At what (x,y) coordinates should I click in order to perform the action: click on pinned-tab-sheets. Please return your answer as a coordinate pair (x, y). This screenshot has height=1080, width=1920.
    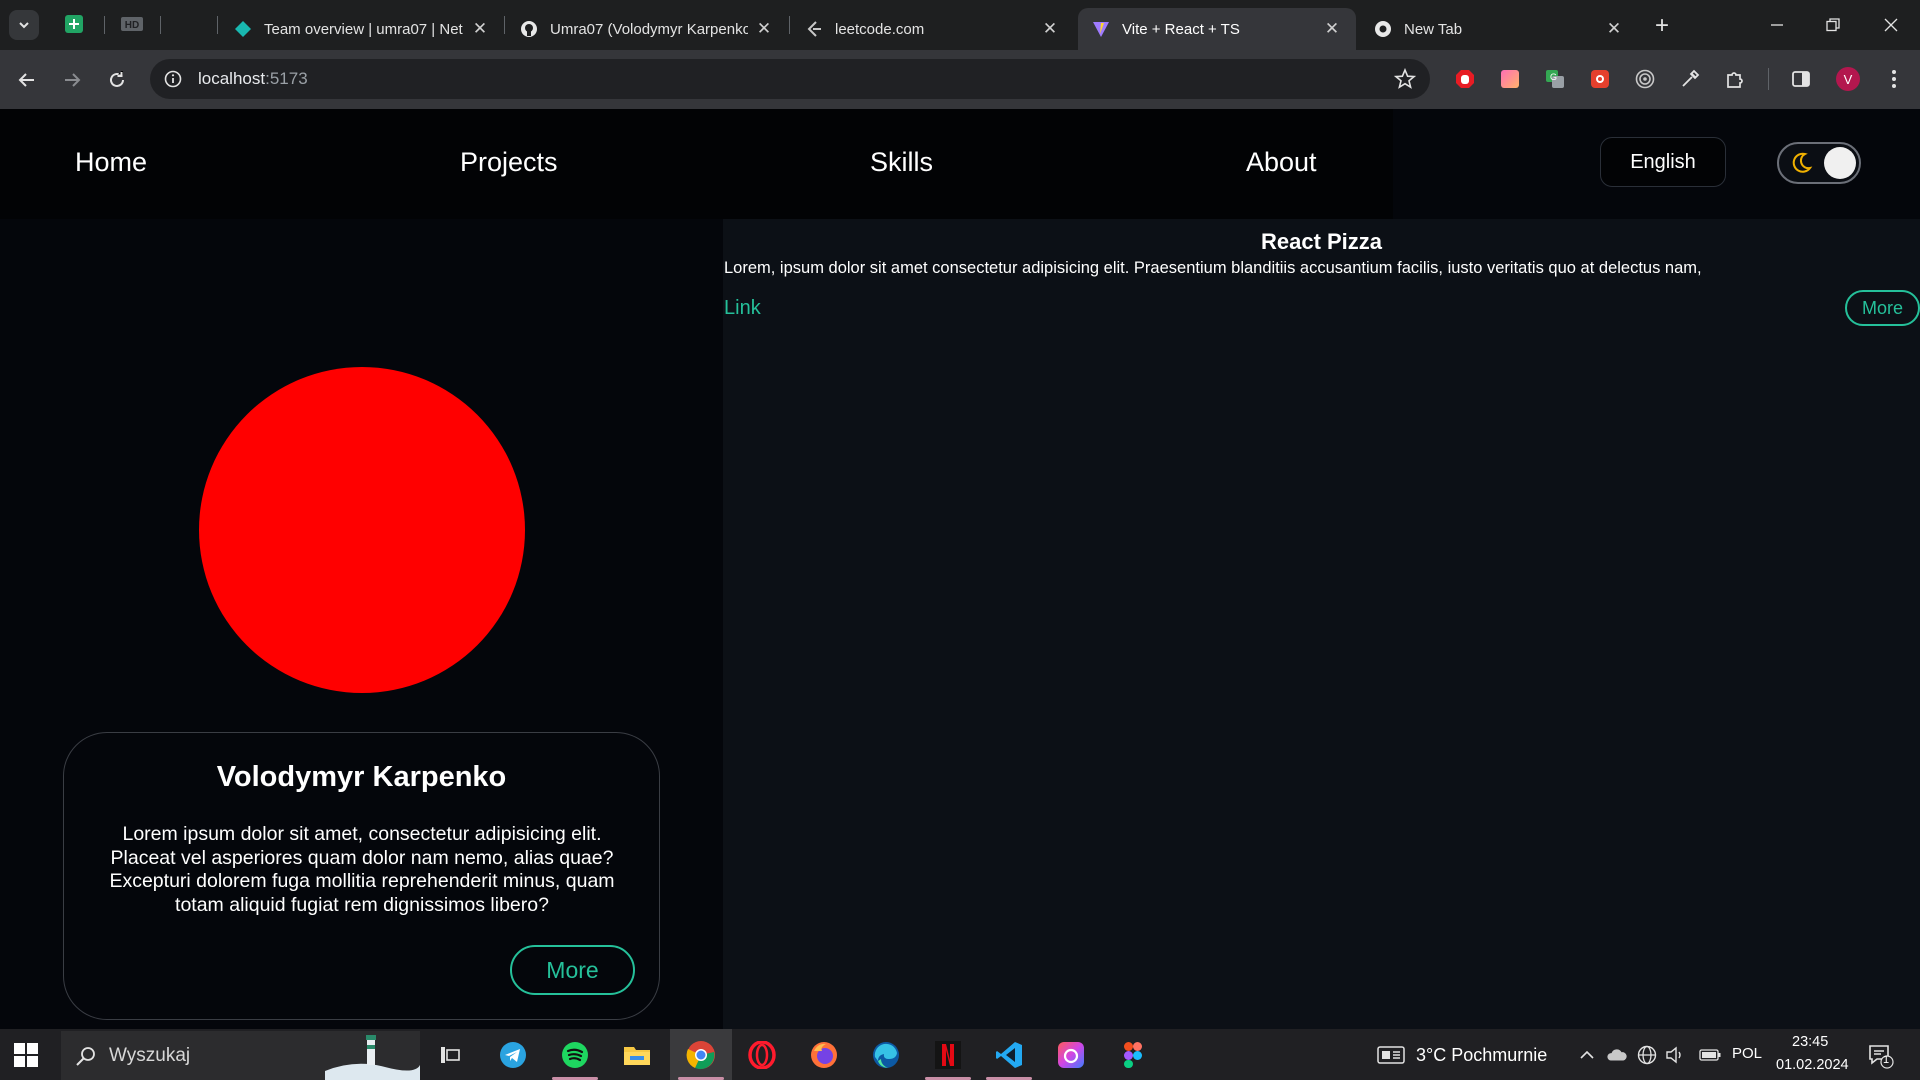
    Looking at the image, I should click on (74, 24).